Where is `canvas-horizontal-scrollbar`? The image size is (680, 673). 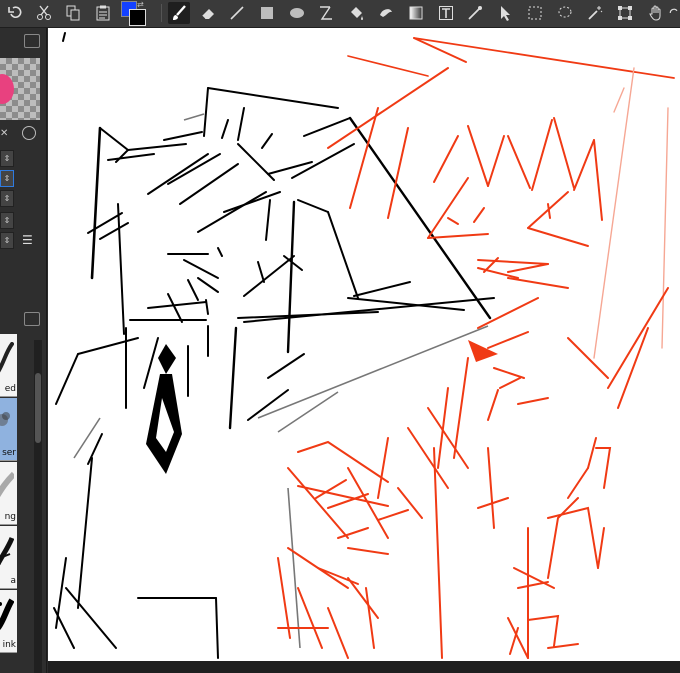
canvas-horizontal-scrollbar is located at coordinates (364, 667).